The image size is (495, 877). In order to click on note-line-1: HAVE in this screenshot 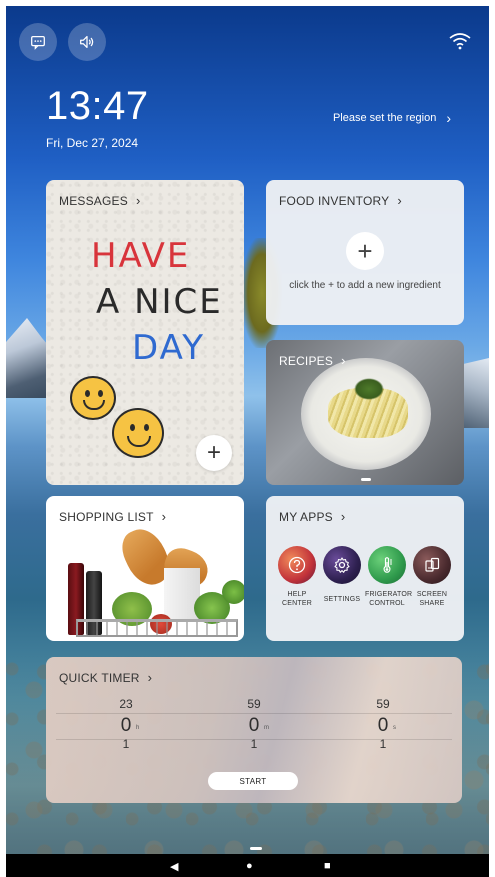, I will do `click(141, 256)`.